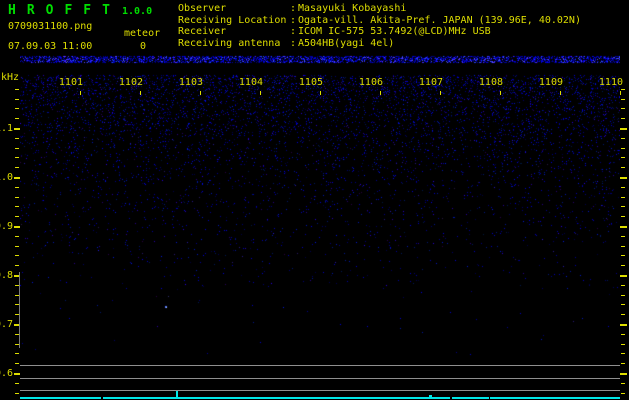 Image resolution: width=629 pixels, height=400 pixels. What do you see at coordinates (370, 82) in the screenshot?
I see `x-tick-label: 1106` at bounding box center [370, 82].